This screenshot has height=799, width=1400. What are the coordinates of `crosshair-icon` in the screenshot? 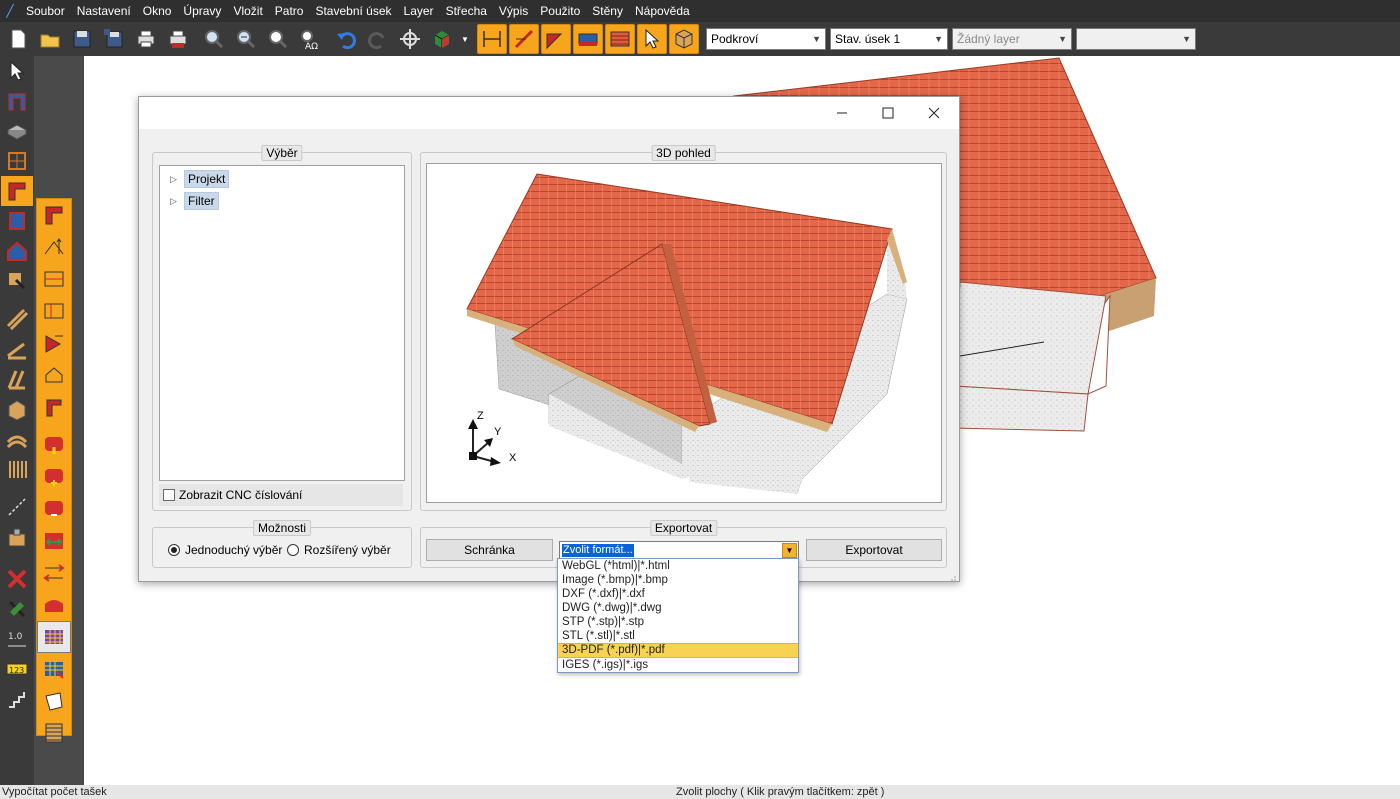 It's located at (410, 39).